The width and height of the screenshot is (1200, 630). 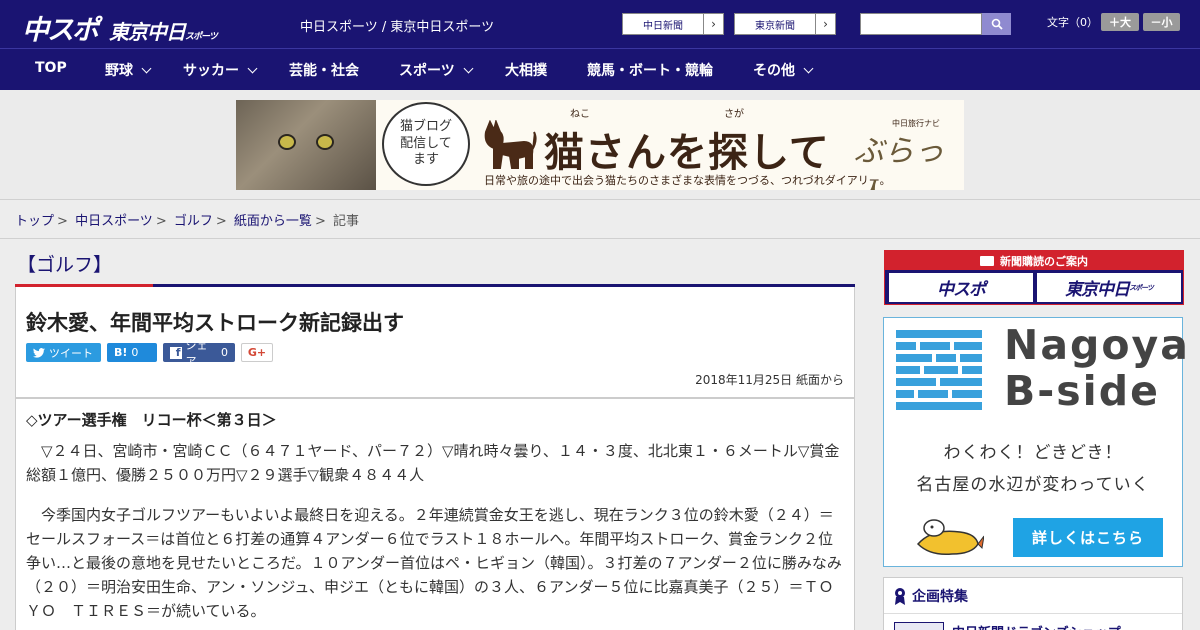 I want to click on cat-silhouette-icon, so click(x=510, y=144).